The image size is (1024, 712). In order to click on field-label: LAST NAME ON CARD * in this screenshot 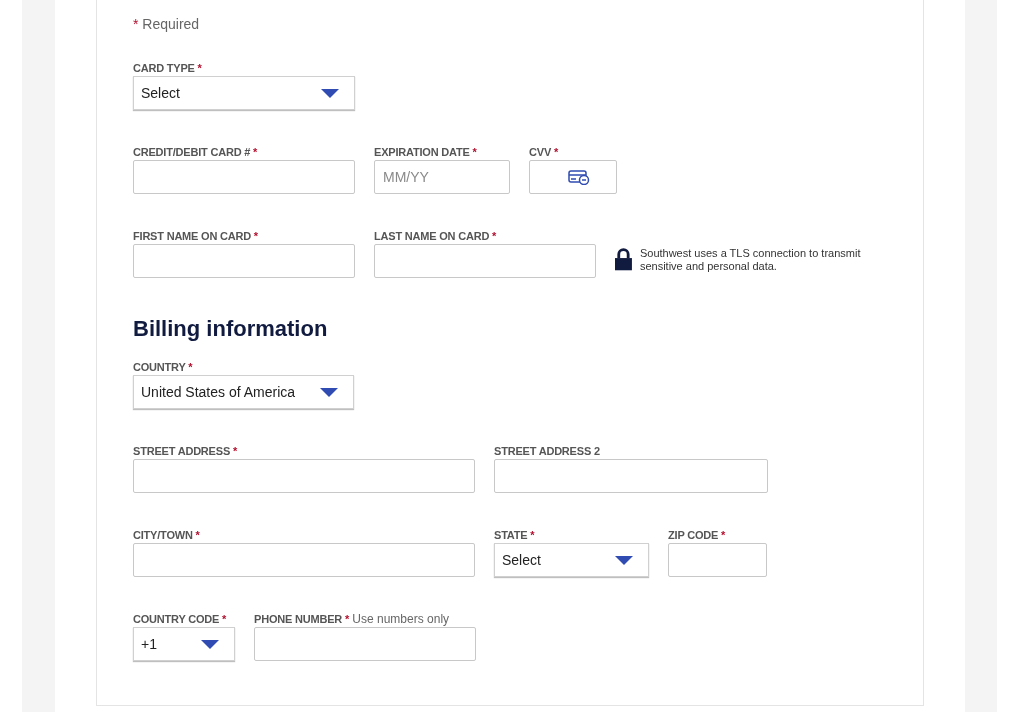, I will do `click(436, 236)`.